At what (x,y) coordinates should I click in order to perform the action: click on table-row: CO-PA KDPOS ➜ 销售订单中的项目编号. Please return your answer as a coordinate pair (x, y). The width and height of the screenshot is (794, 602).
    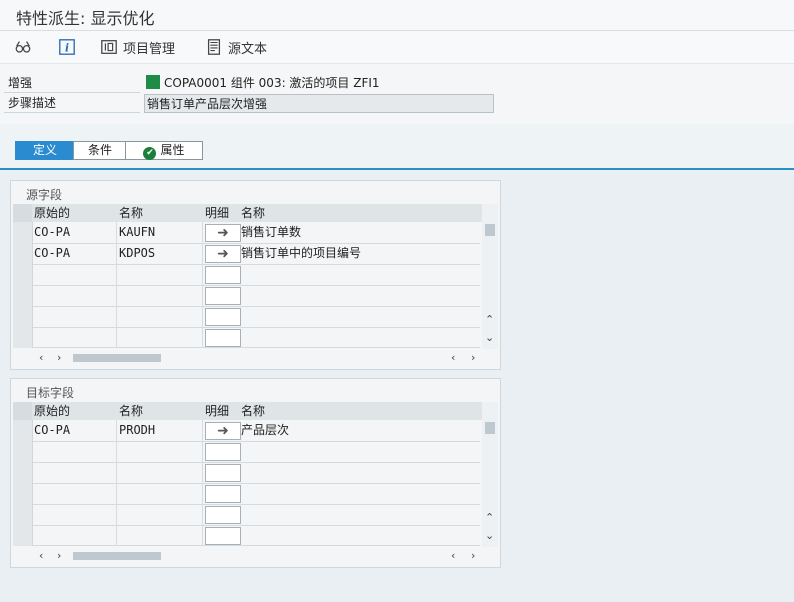
    Looking at the image, I should click on (246, 254).